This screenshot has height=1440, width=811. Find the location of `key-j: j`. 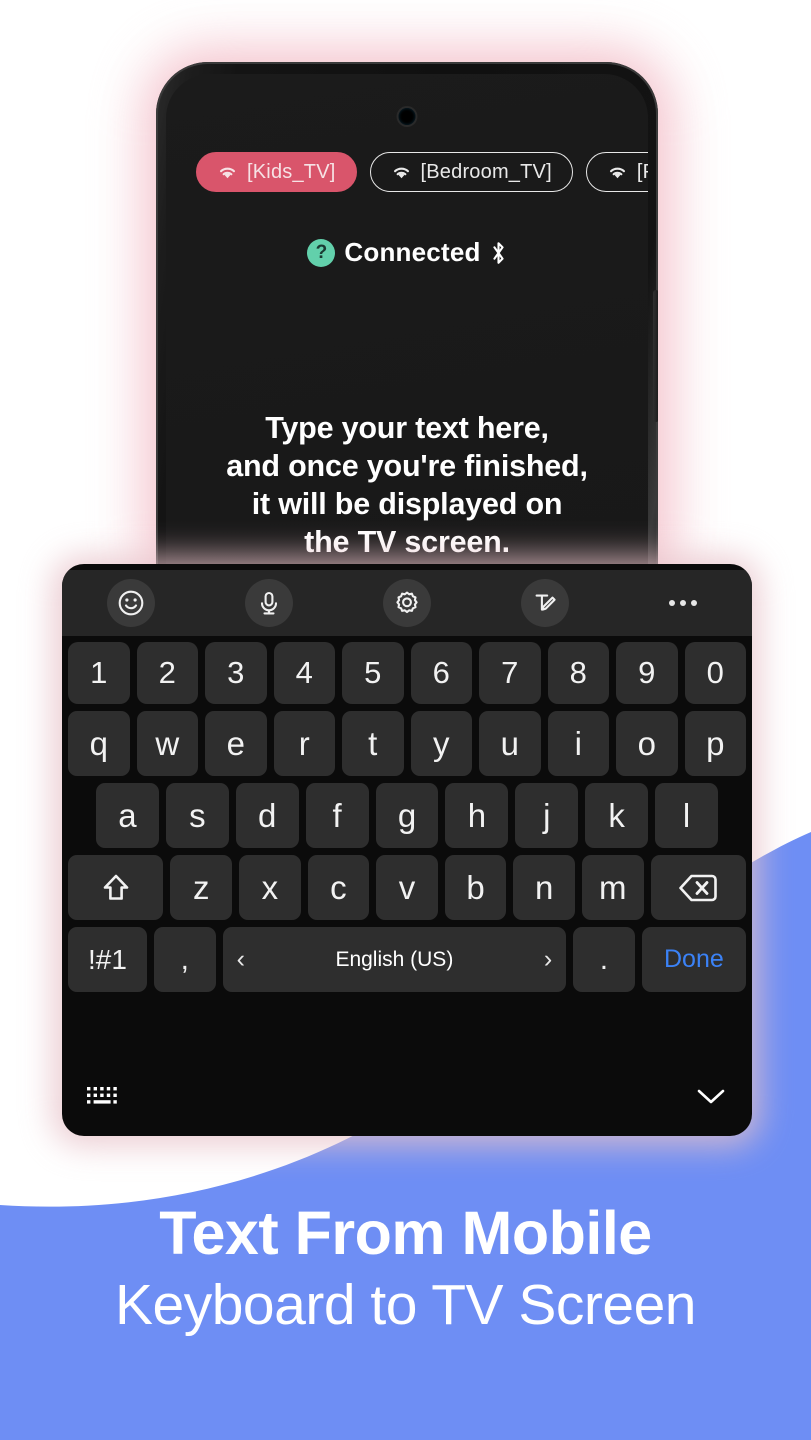

key-j: j is located at coordinates (547, 815).